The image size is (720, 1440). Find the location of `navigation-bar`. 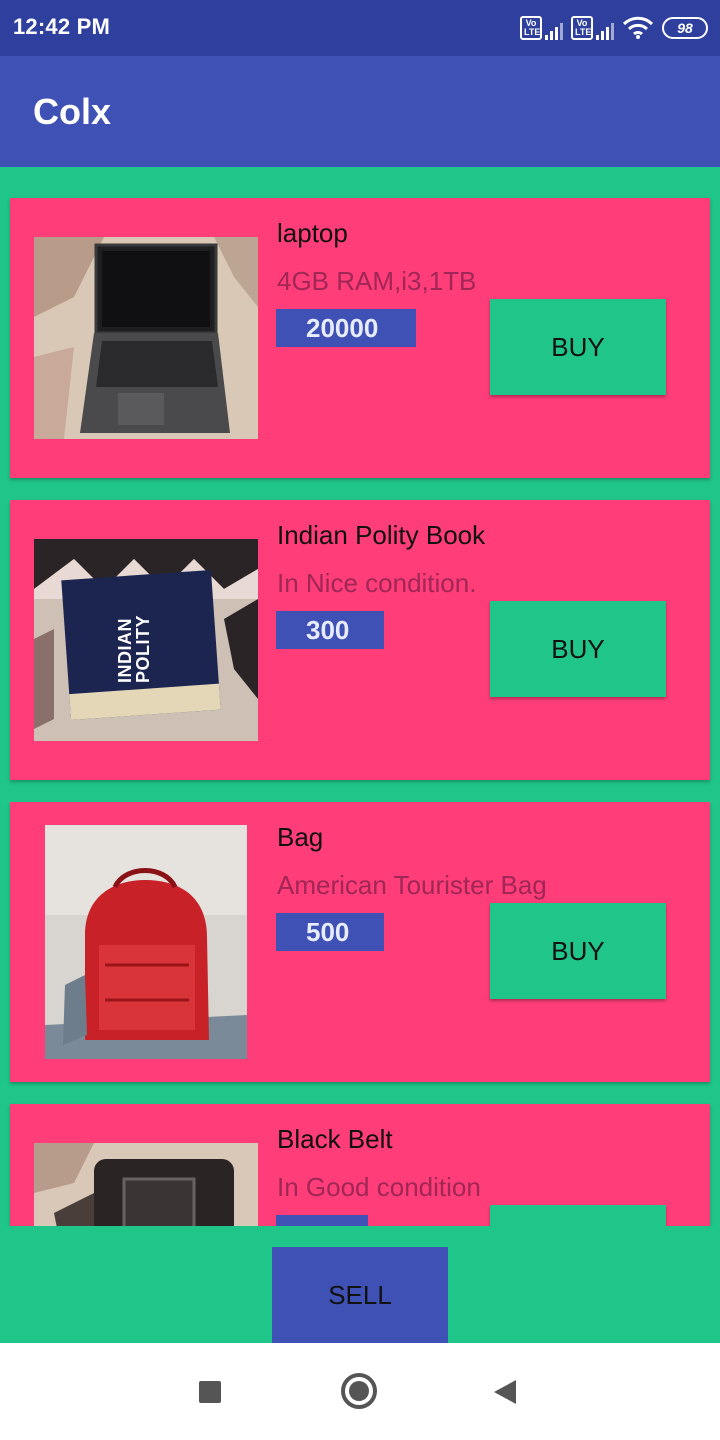

navigation-bar is located at coordinates (360, 1391).